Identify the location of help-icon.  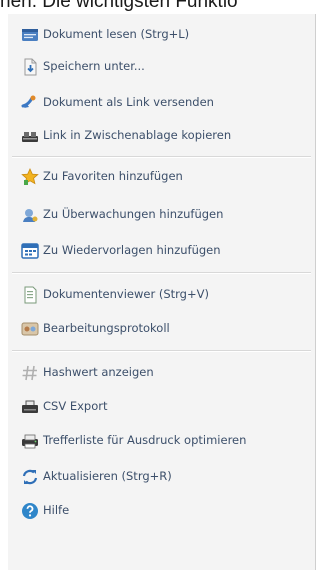
(30, 511).